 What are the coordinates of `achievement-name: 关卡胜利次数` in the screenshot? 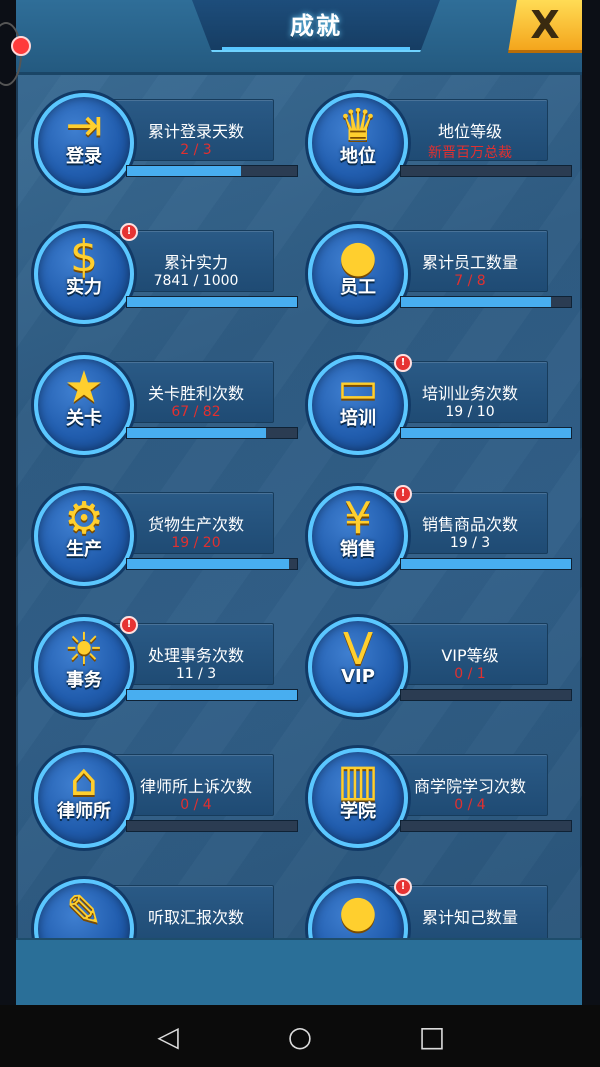 It's located at (195, 393).